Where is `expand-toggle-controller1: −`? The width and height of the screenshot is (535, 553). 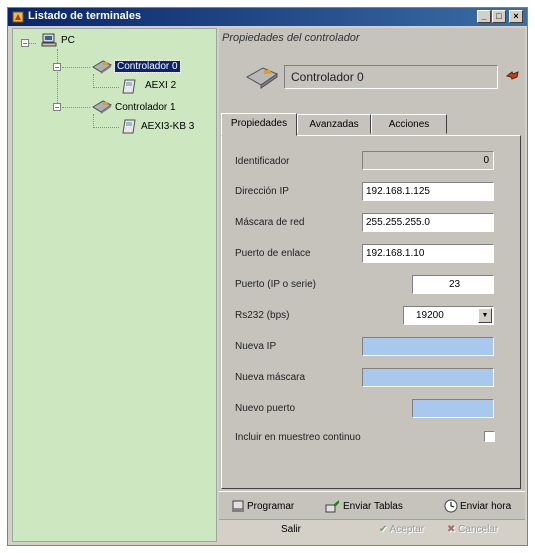
expand-toggle-controller1: − is located at coordinates (57, 107).